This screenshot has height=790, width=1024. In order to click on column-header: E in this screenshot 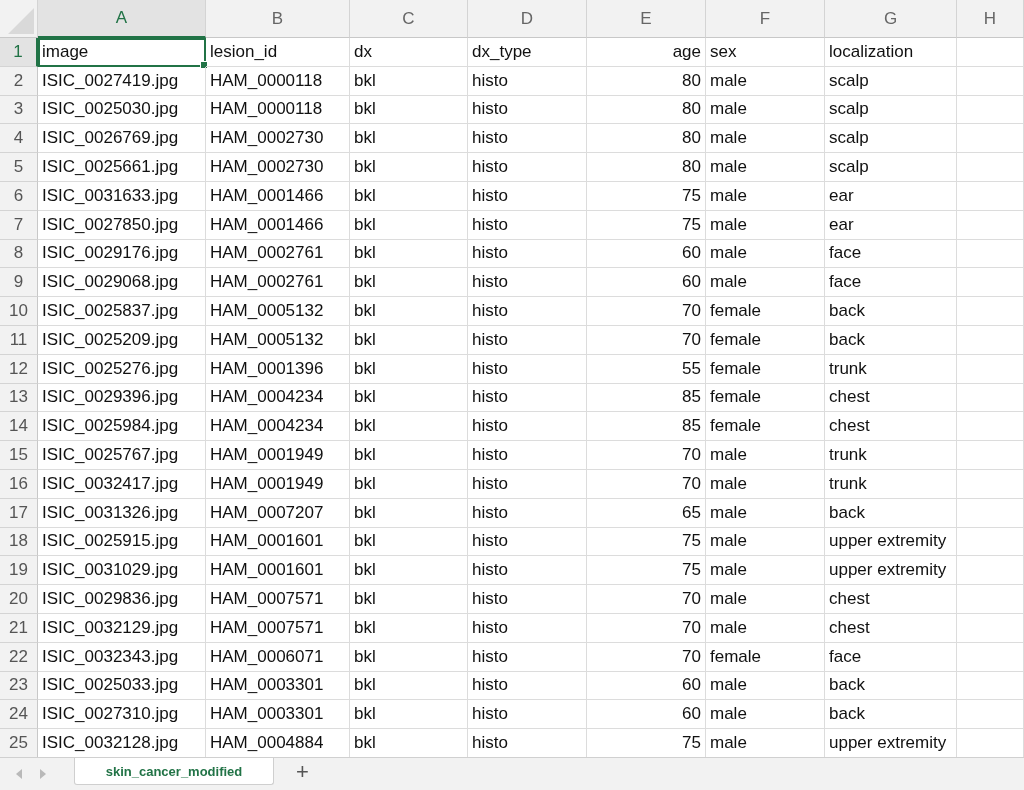, I will do `click(646, 19)`.